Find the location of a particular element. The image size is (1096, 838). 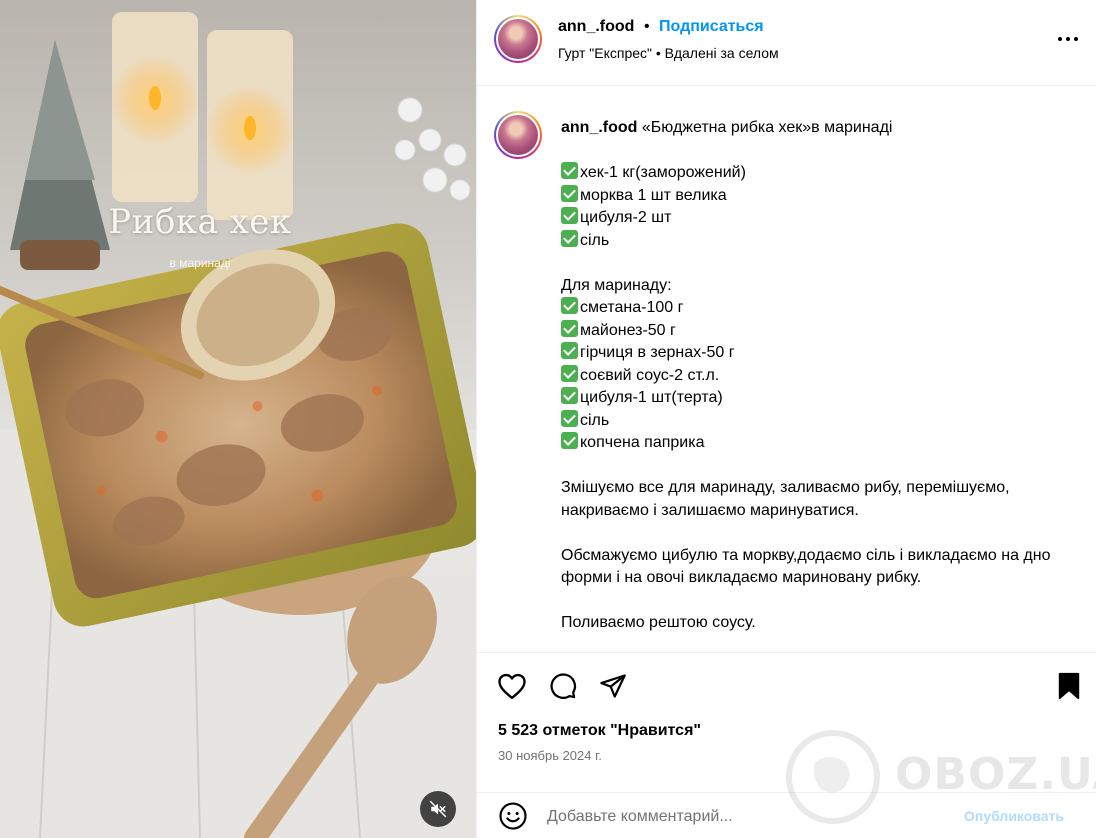

heart-icon is located at coordinates (512, 686).